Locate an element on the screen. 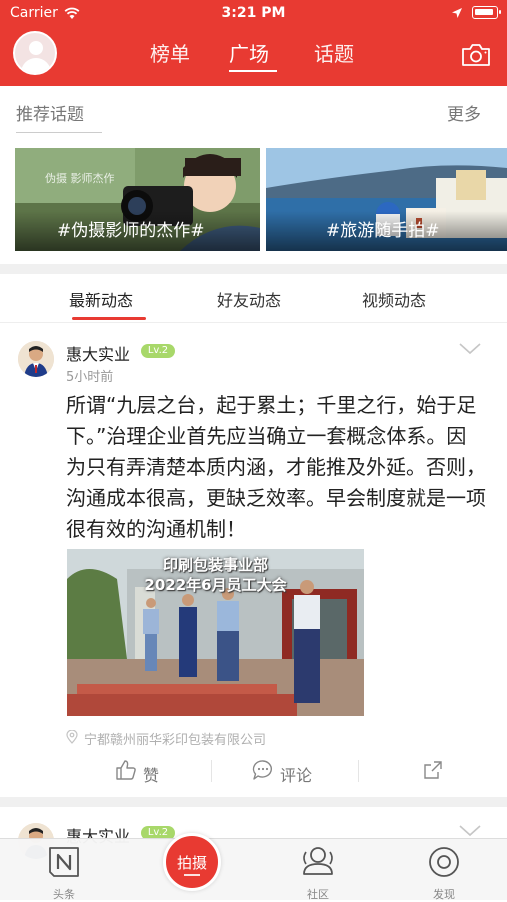 Image resolution: width=507 pixels, height=902 pixels. shoot-label: 拍摄 is located at coordinates (191, 863).